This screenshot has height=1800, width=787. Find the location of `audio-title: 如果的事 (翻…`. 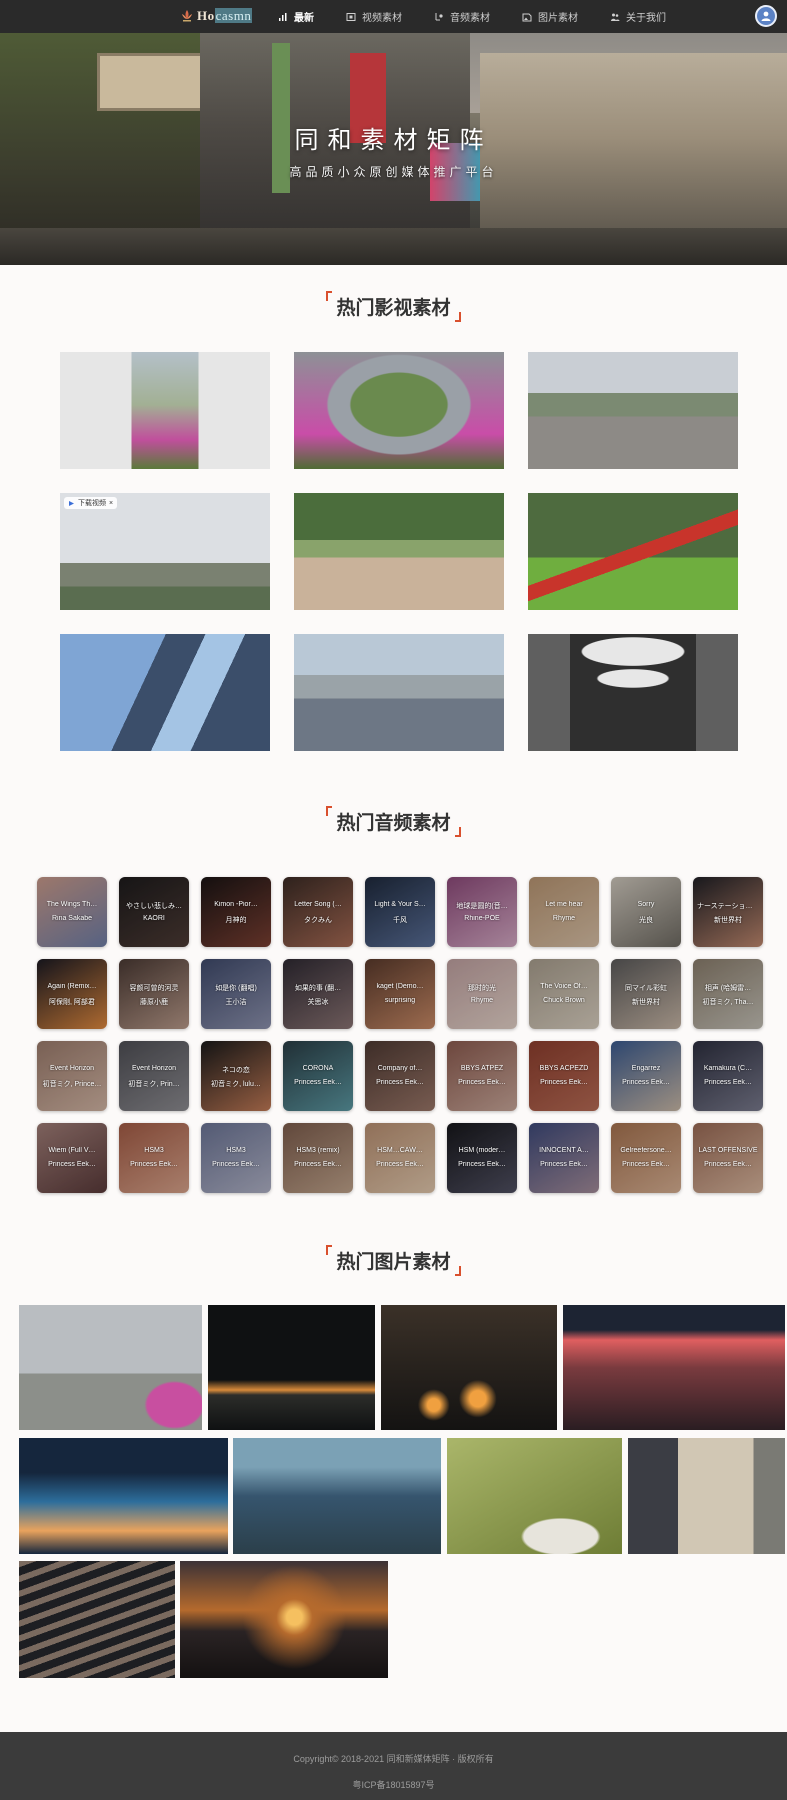

audio-title: 如果的事 (翻… is located at coordinates (318, 988).